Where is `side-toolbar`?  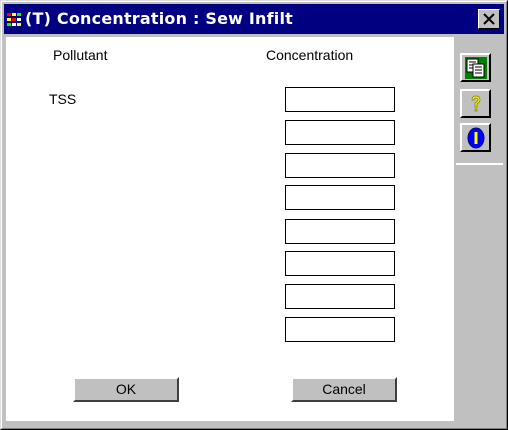
side-toolbar is located at coordinates (479, 229).